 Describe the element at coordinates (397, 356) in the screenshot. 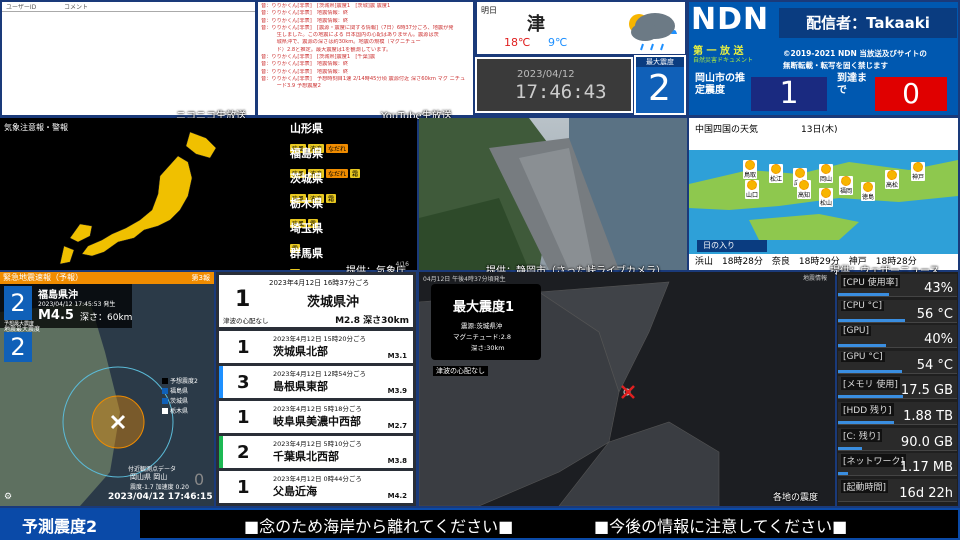

I see `eq-mag: M3.1` at that location.